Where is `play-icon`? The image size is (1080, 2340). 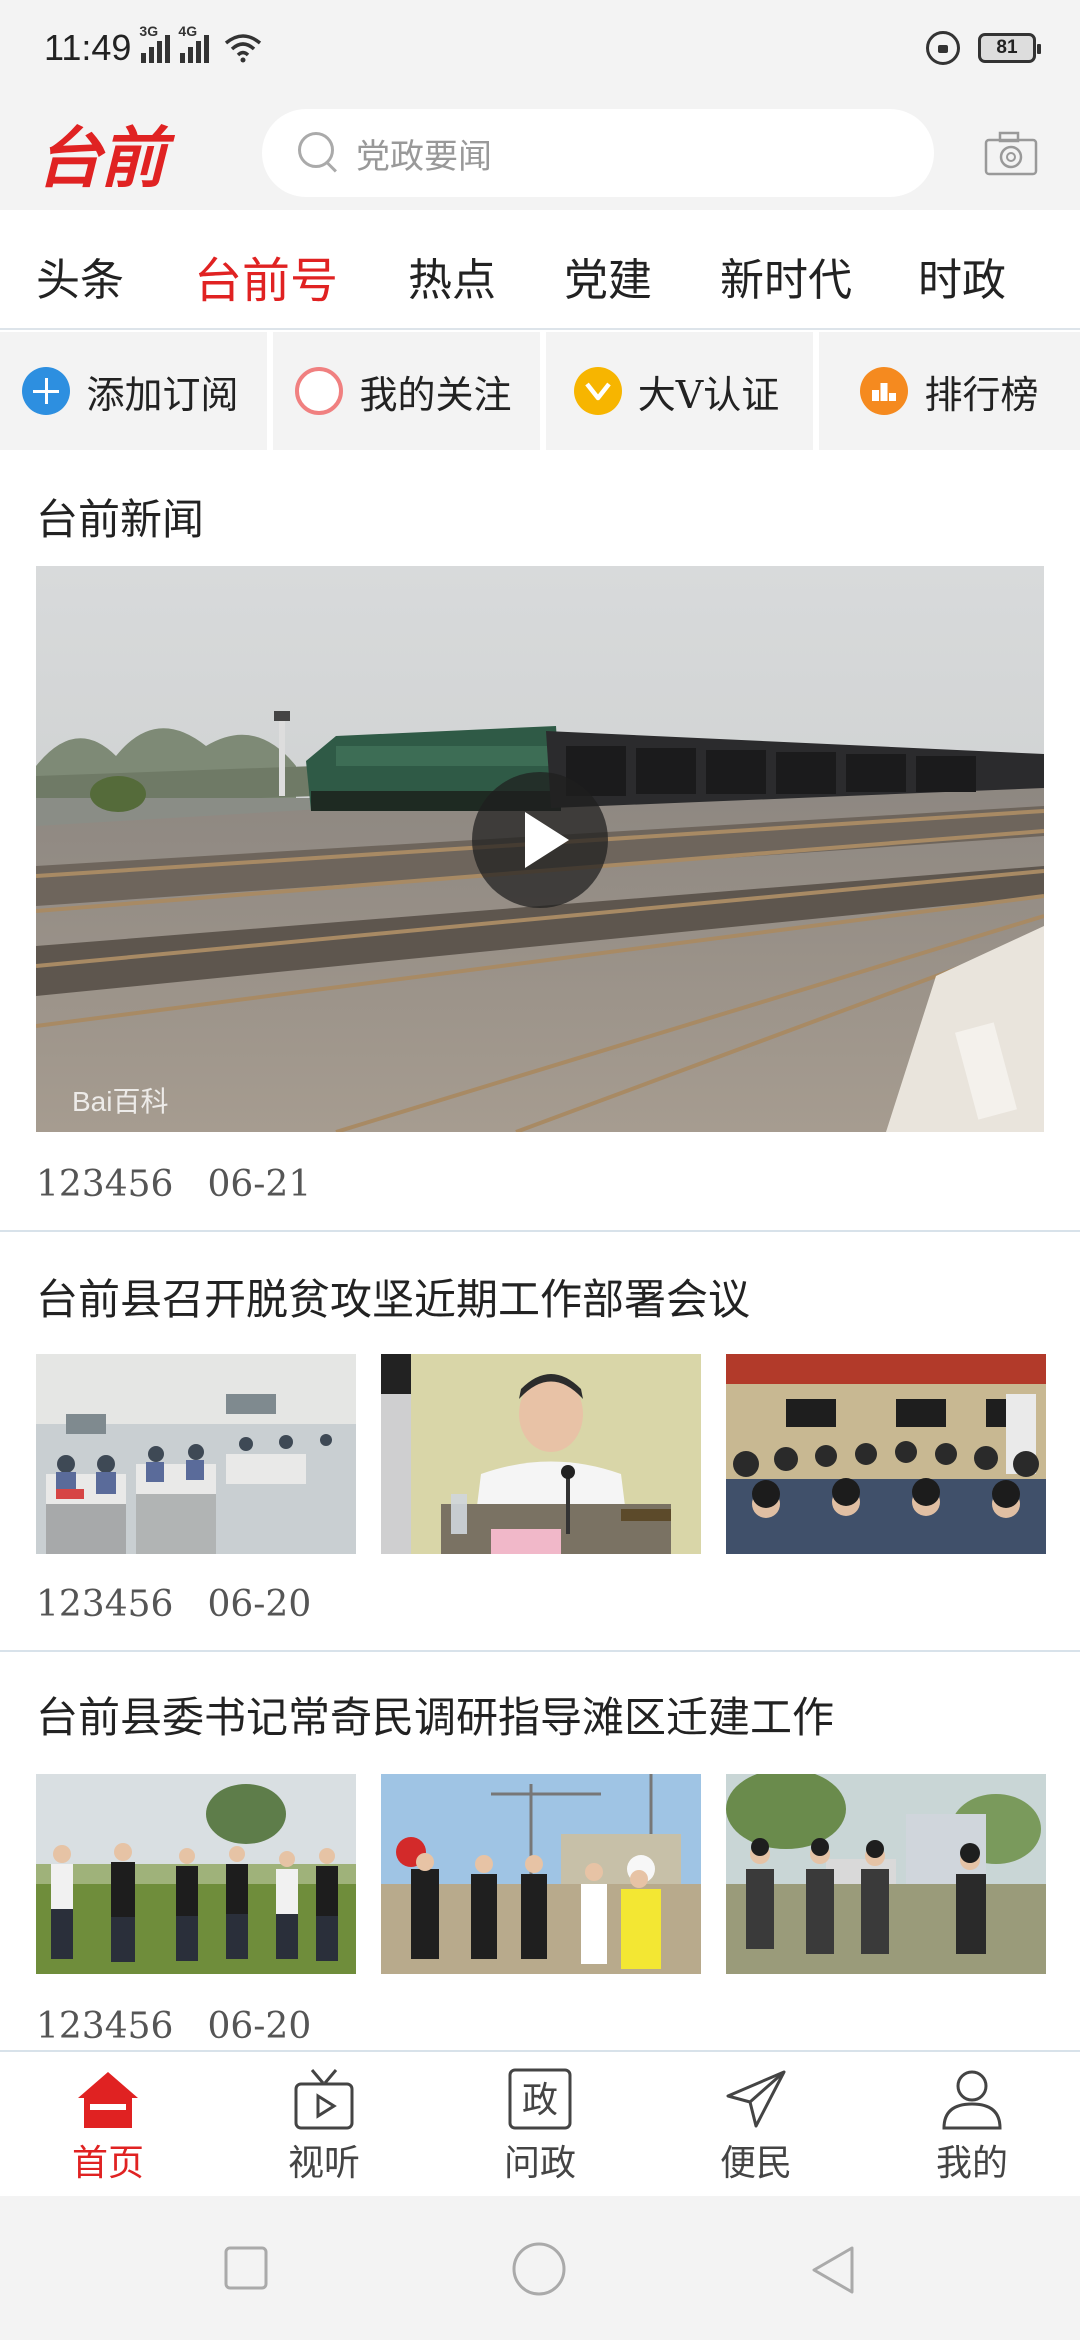 play-icon is located at coordinates (540, 840).